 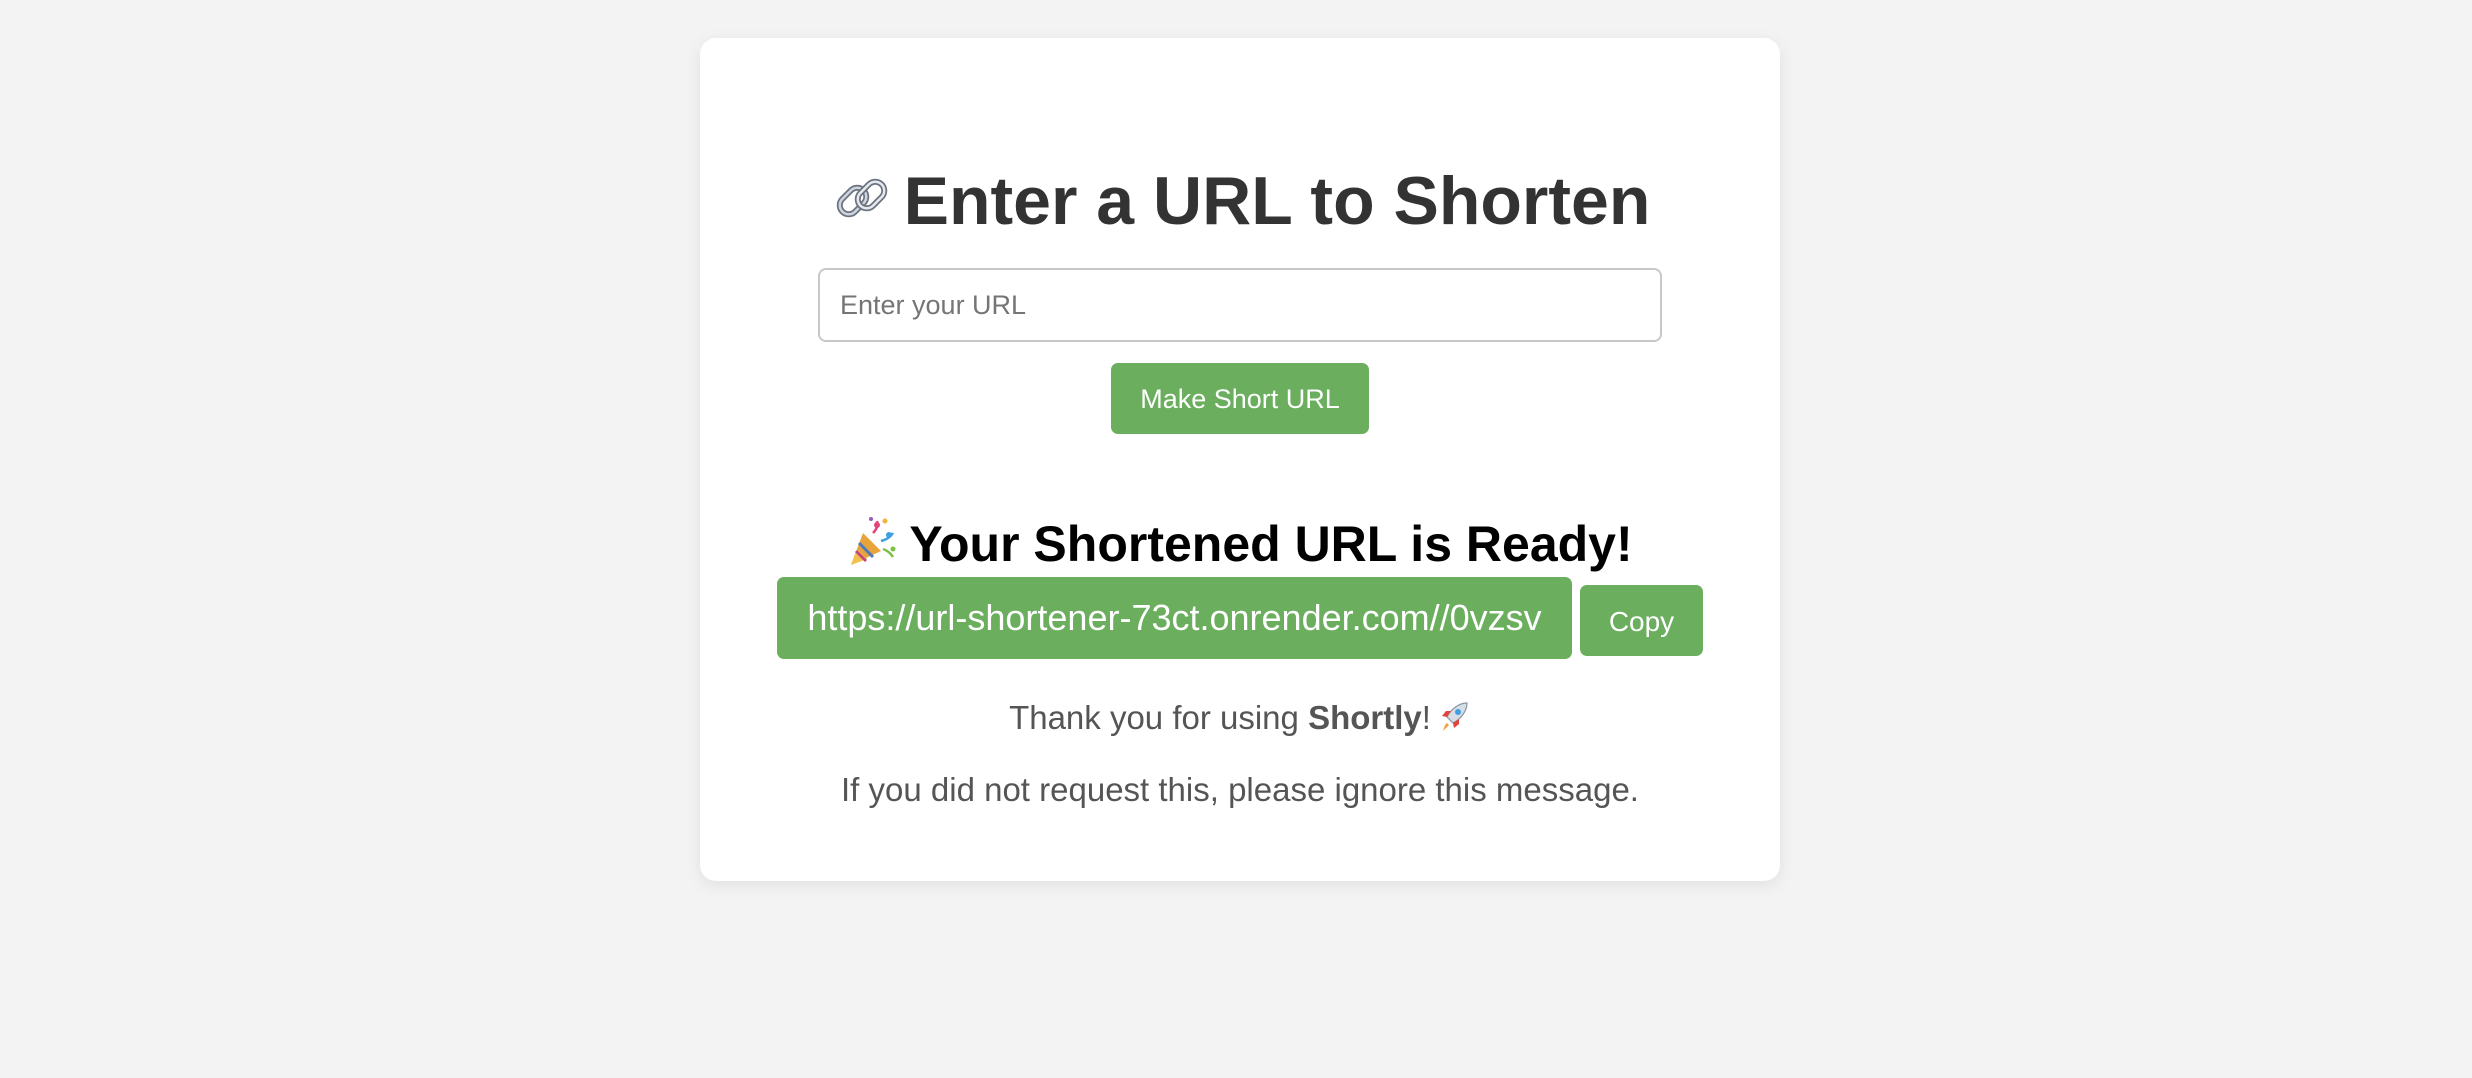 I want to click on party-popper-icon, so click(x=873, y=540).